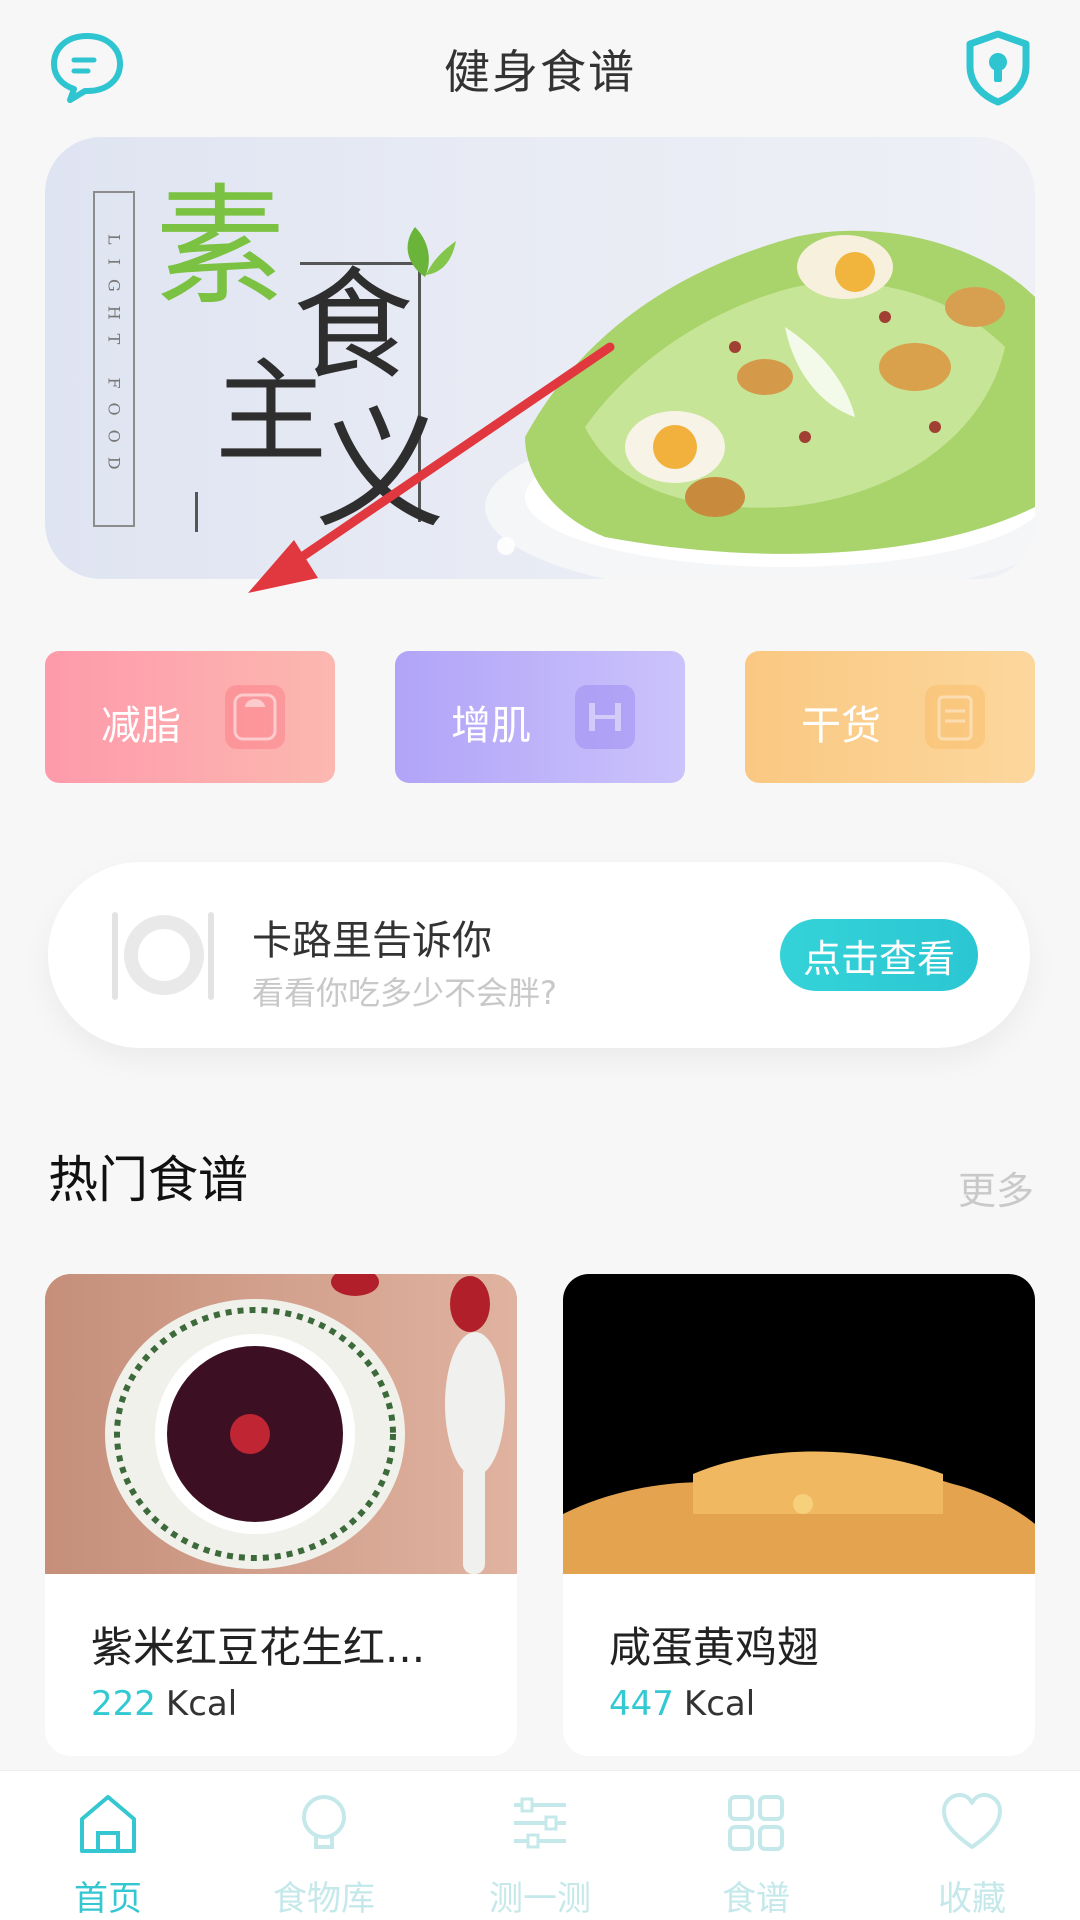  What do you see at coordinates (879, 955) in the screenshot?
I see `view-calorie-button: 点击查看` at bounding box center [879, 955].